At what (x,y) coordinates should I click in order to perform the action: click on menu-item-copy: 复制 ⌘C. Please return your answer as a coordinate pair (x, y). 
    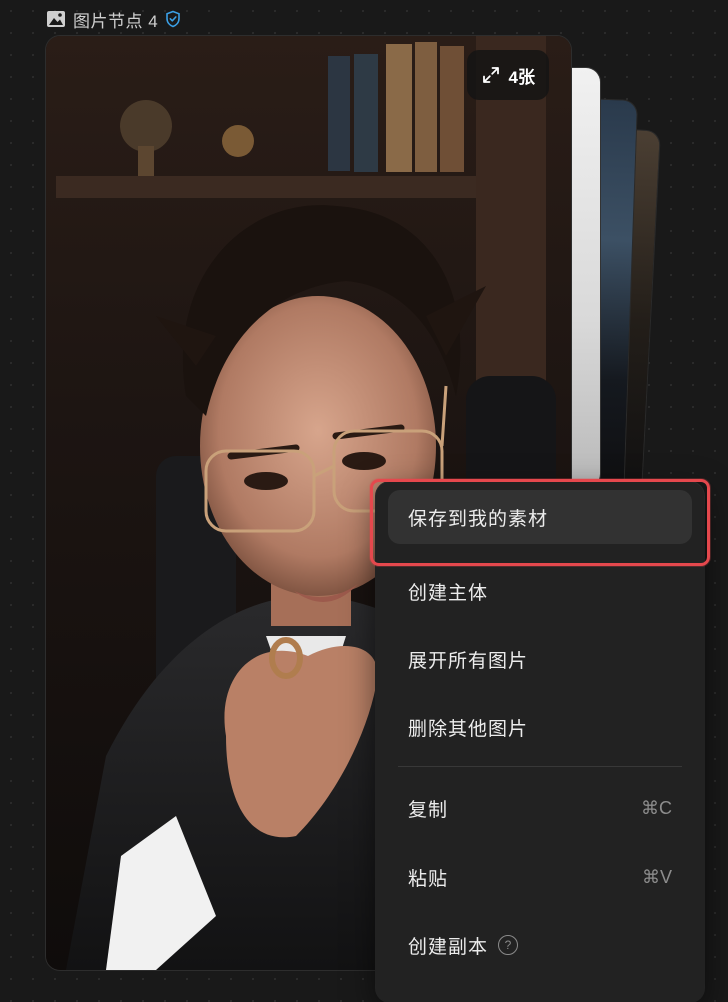
    Looking at the image, I should click on (540, 808).